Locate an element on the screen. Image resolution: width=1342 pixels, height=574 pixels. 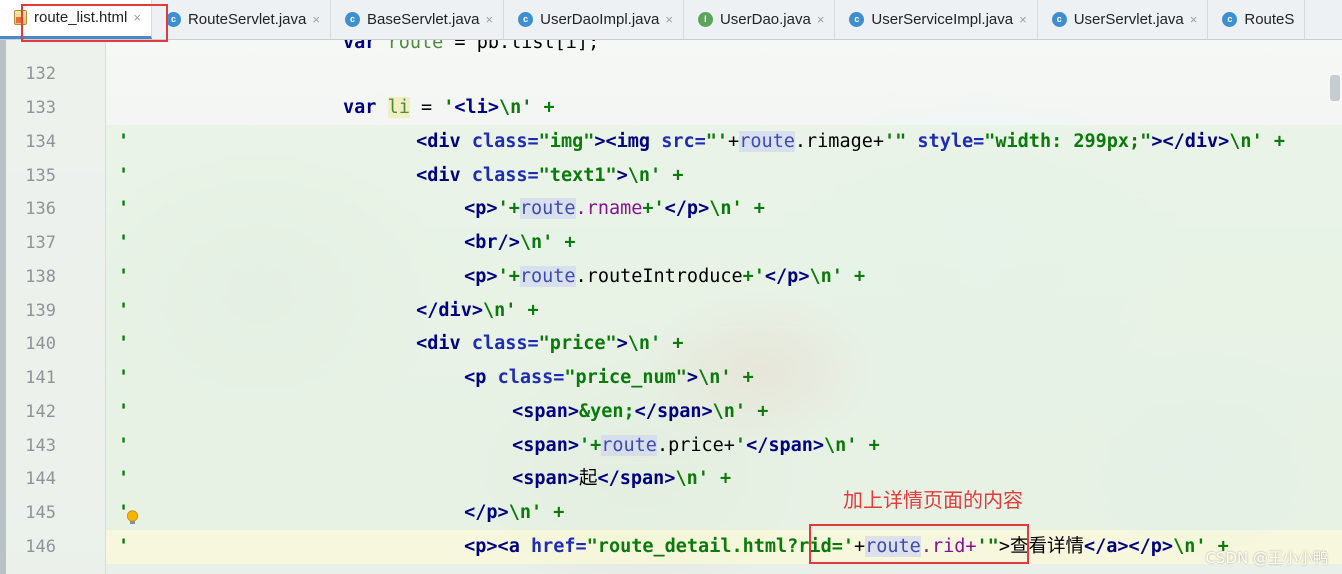
tab-routeservlet: c RouteServlet.java × is located at coordinates (241, 19).